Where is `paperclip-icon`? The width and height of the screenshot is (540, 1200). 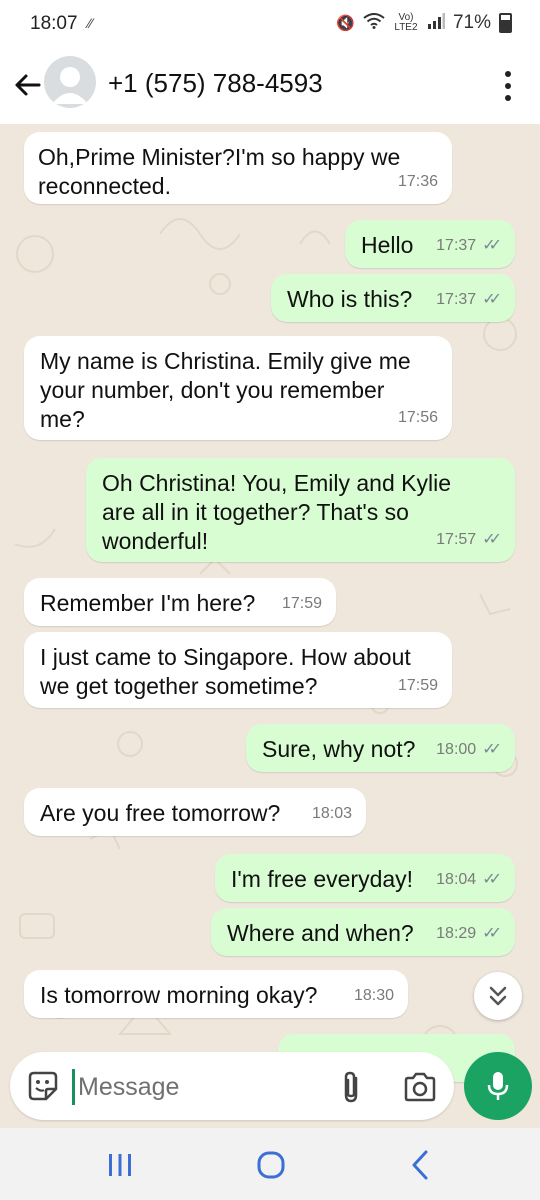
paperclip-icon is located at coordinates (351, 1087).